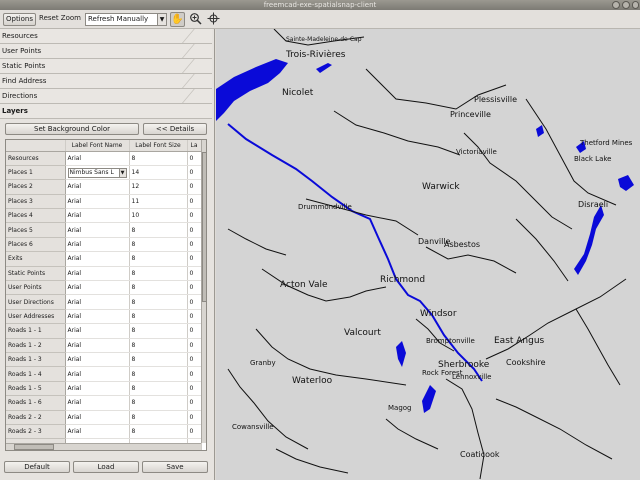  What do you see at coordinates (112, 51) in the screenshot?
I see `section-user-points: User Points` at bounding box center [112, 51].